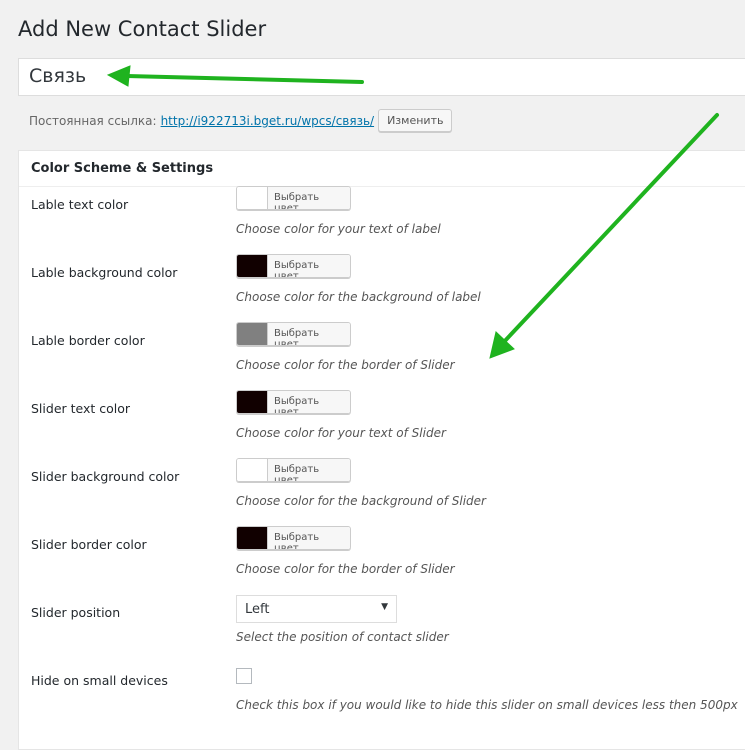 The height and width of the screenshot is (750, 745). What do you see at coordinates (338, 229) in the screenshot?
I see `field-description: Choose color for your text of label` at bounding box center [338, 229].